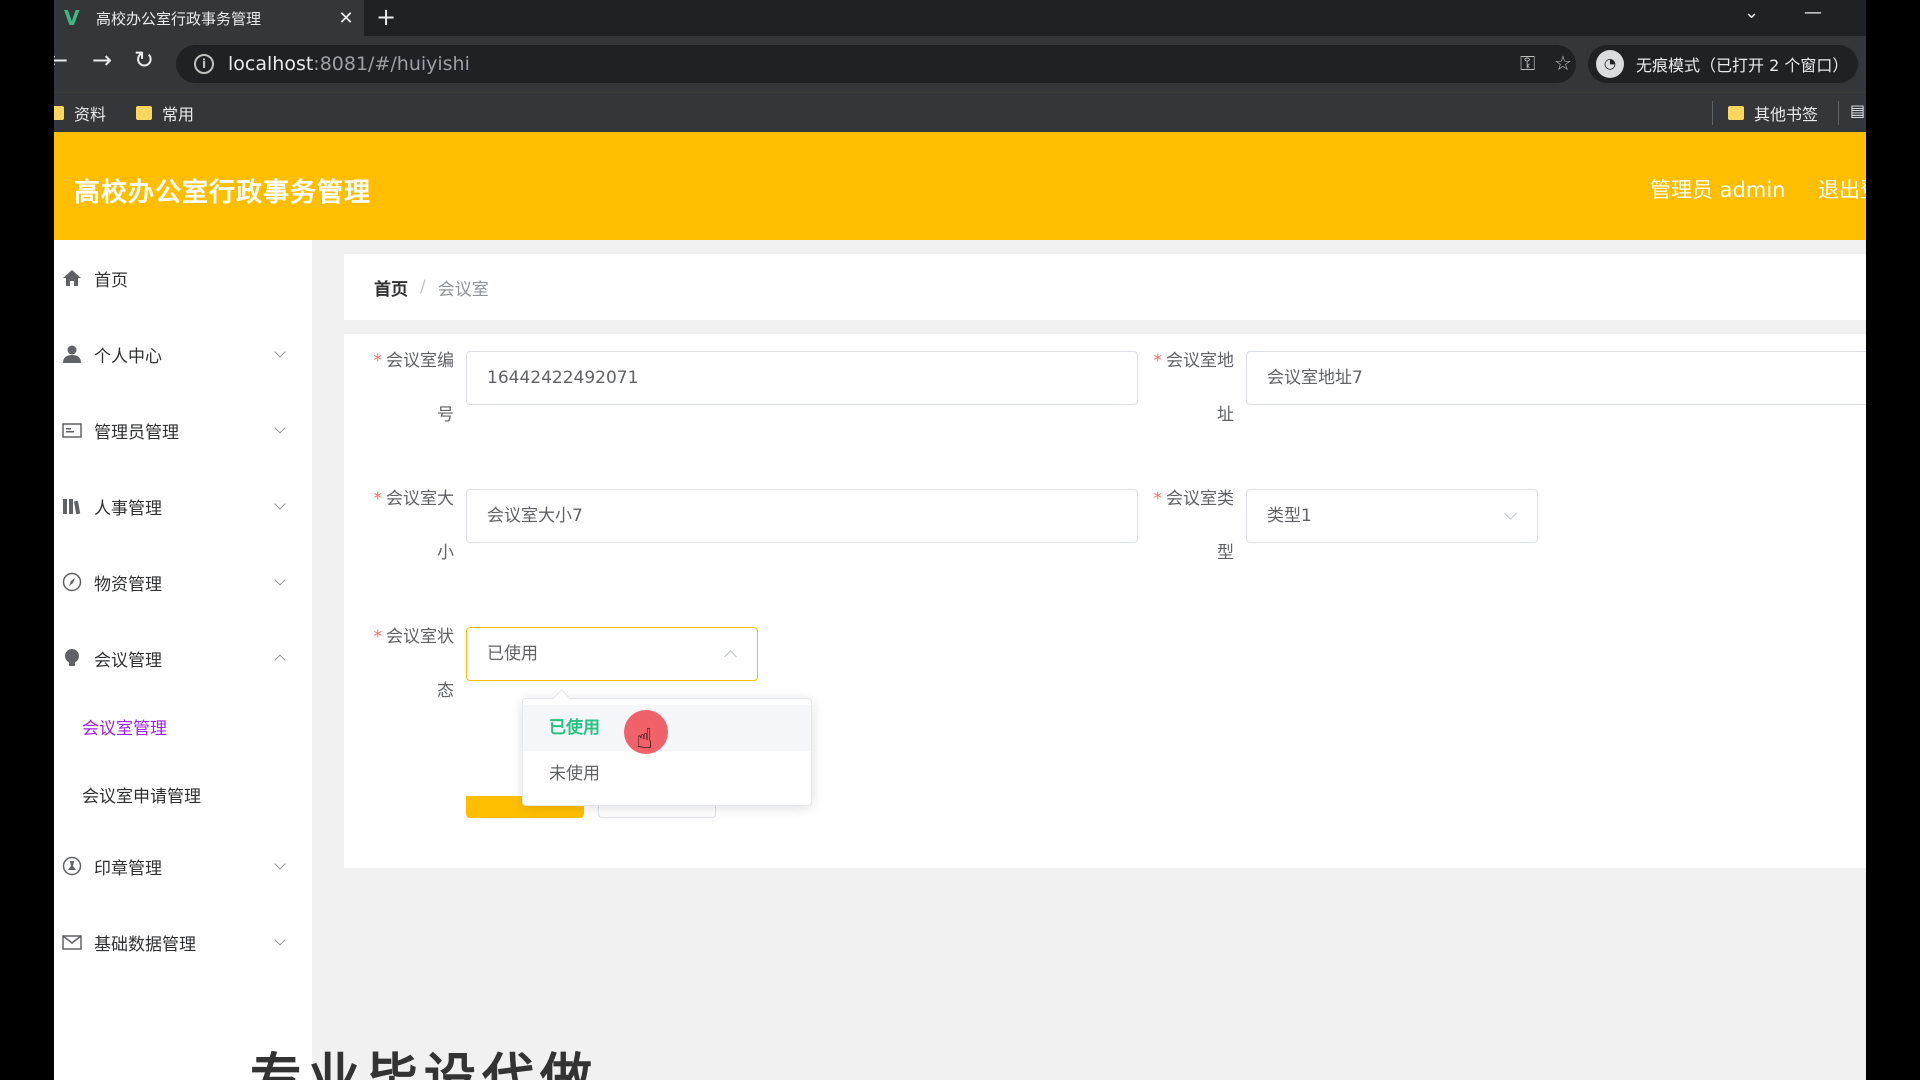 Image resolution: width=1920 pixels, height=1080 pixels. Describe the element at coordinates (1105, 287) in the screenshot. I see `breadcrumb: 首页 / 会议室` at that location.